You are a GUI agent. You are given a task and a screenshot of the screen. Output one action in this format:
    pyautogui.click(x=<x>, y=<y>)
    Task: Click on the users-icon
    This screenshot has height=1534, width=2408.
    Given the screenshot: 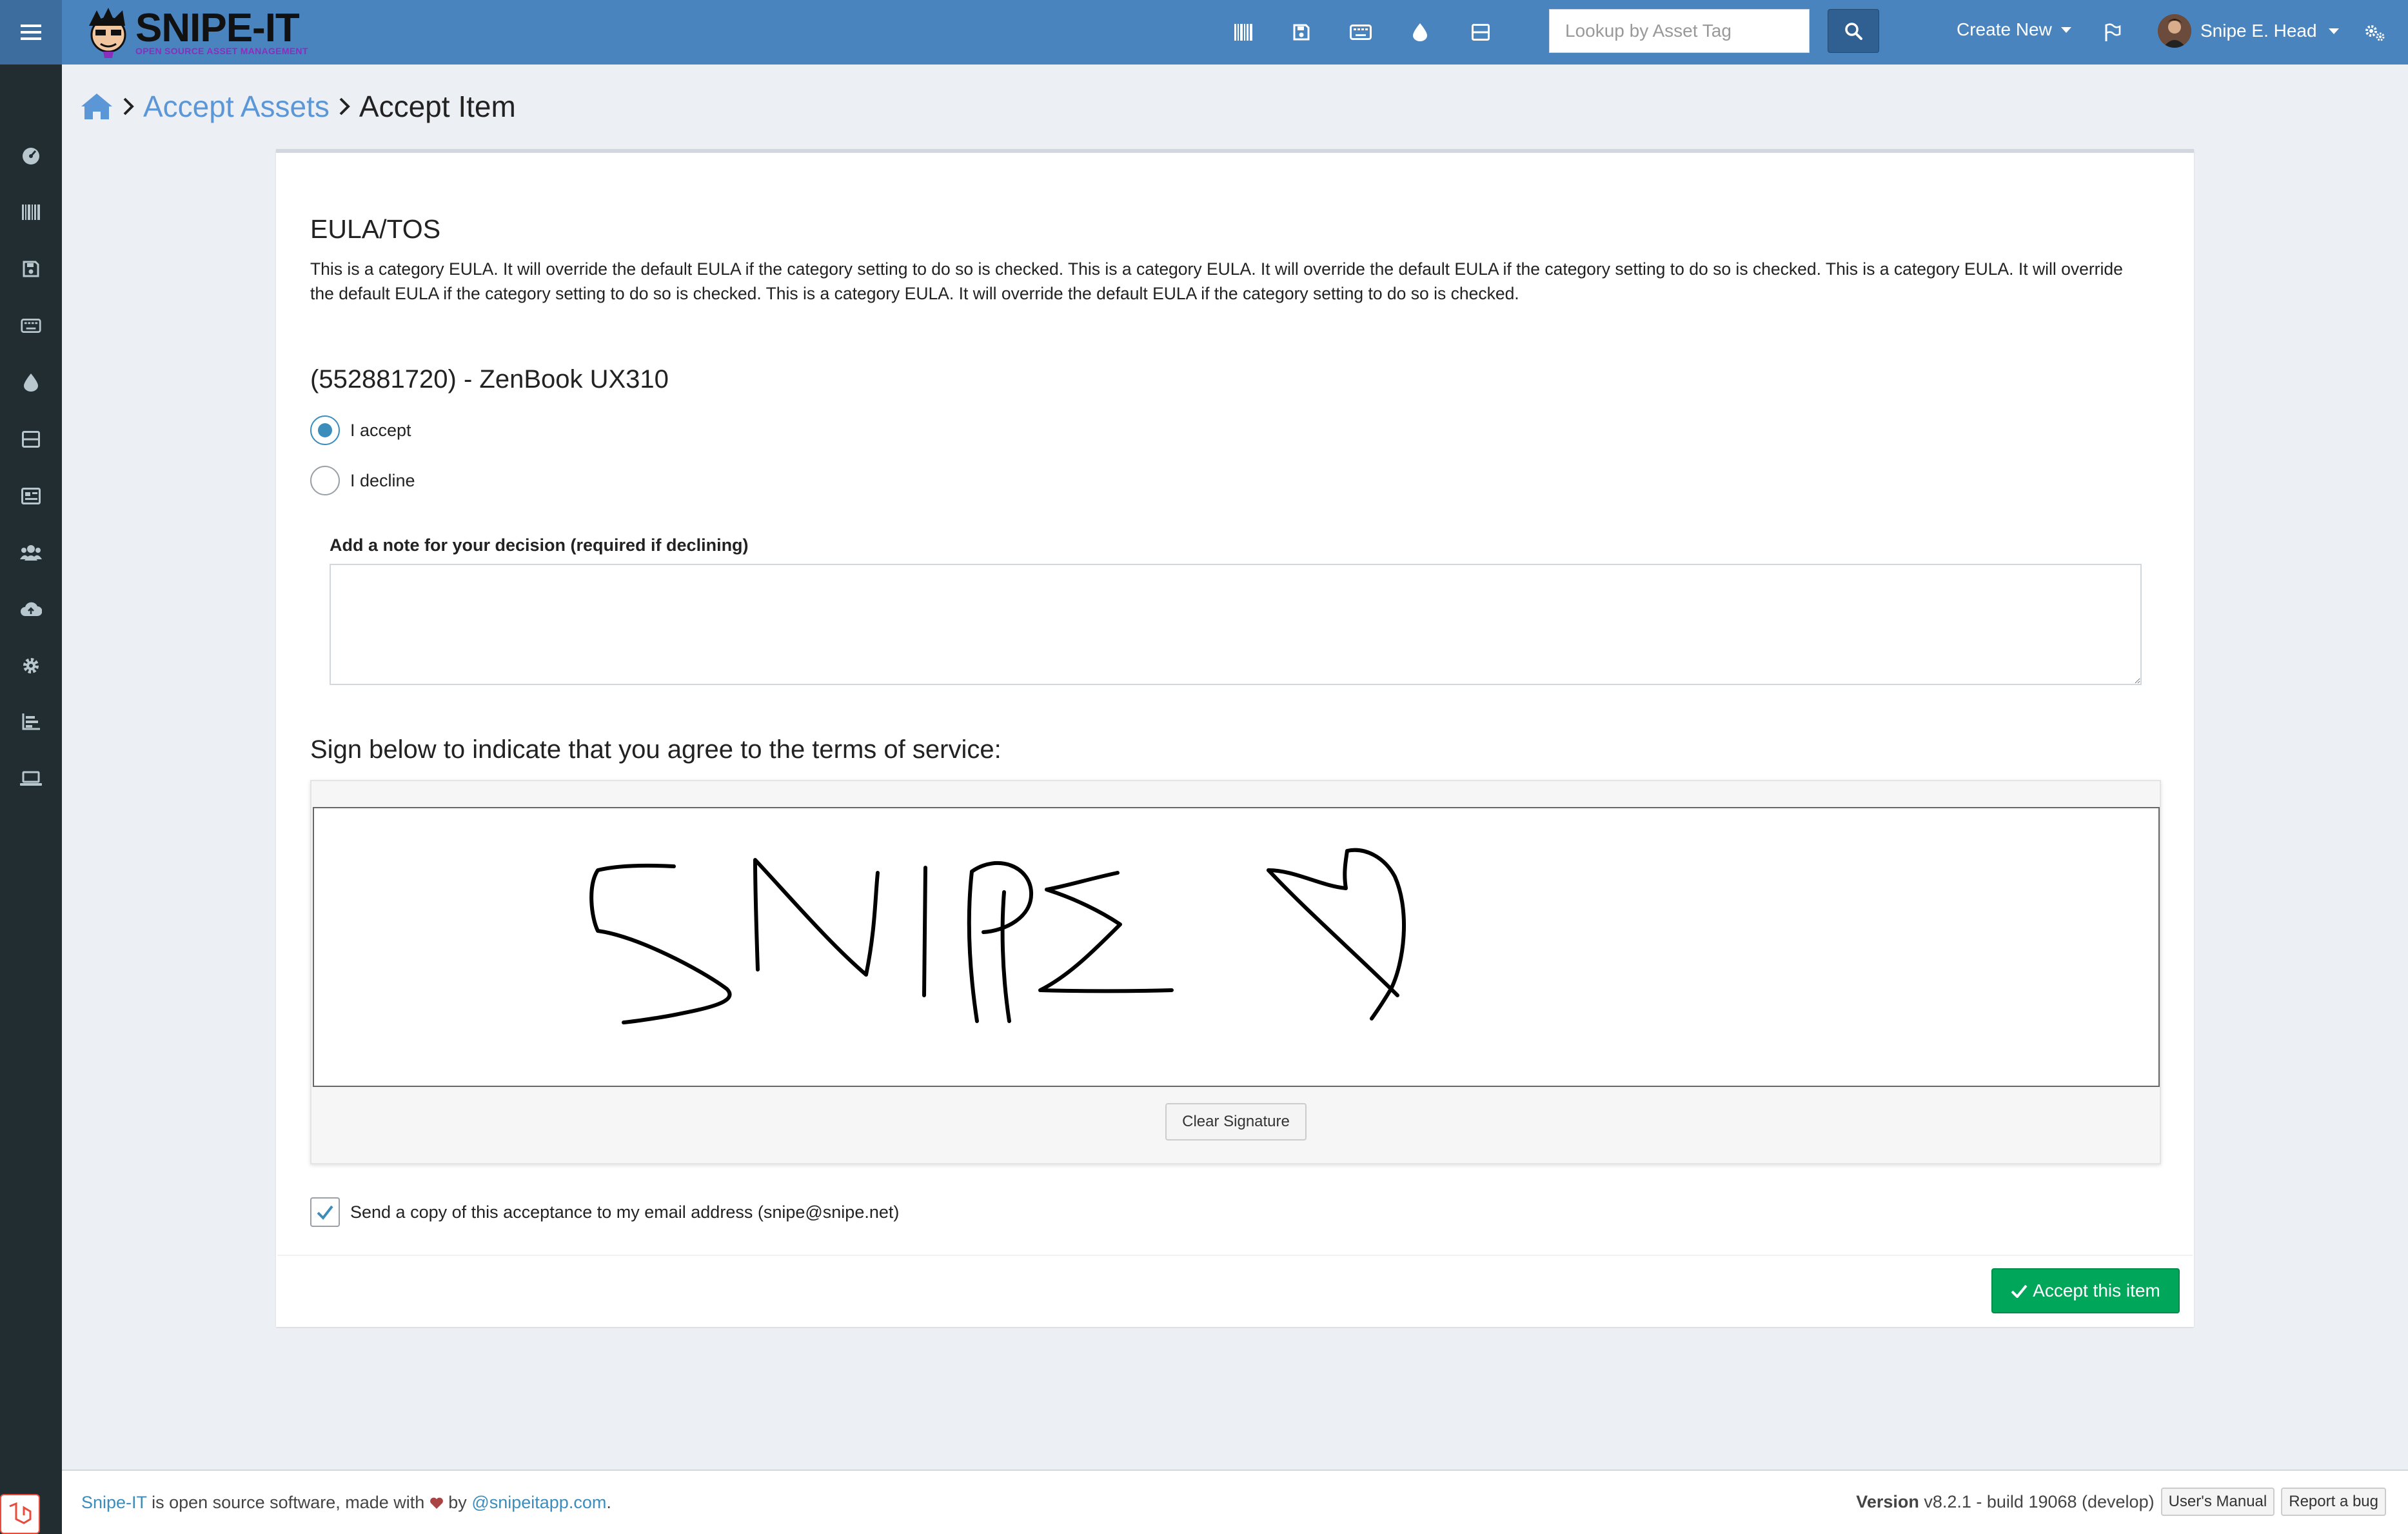 What is the action you would take?
    pyautogui.click(x=31, y=553)
    